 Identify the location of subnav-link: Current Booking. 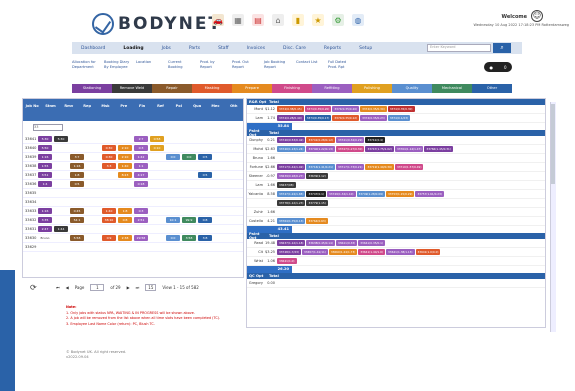
(184, 70).